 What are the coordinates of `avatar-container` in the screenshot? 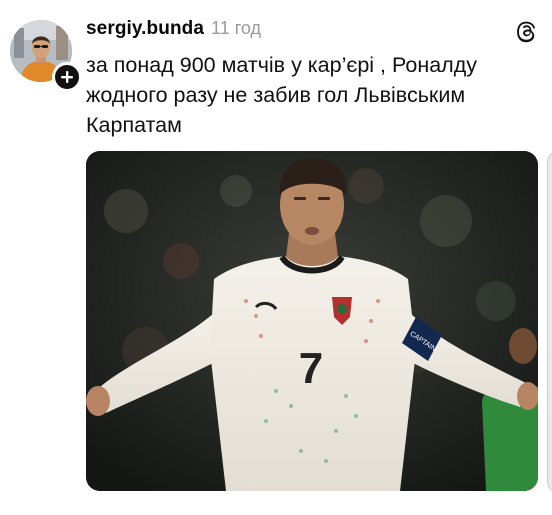 It's located at (46, 56).